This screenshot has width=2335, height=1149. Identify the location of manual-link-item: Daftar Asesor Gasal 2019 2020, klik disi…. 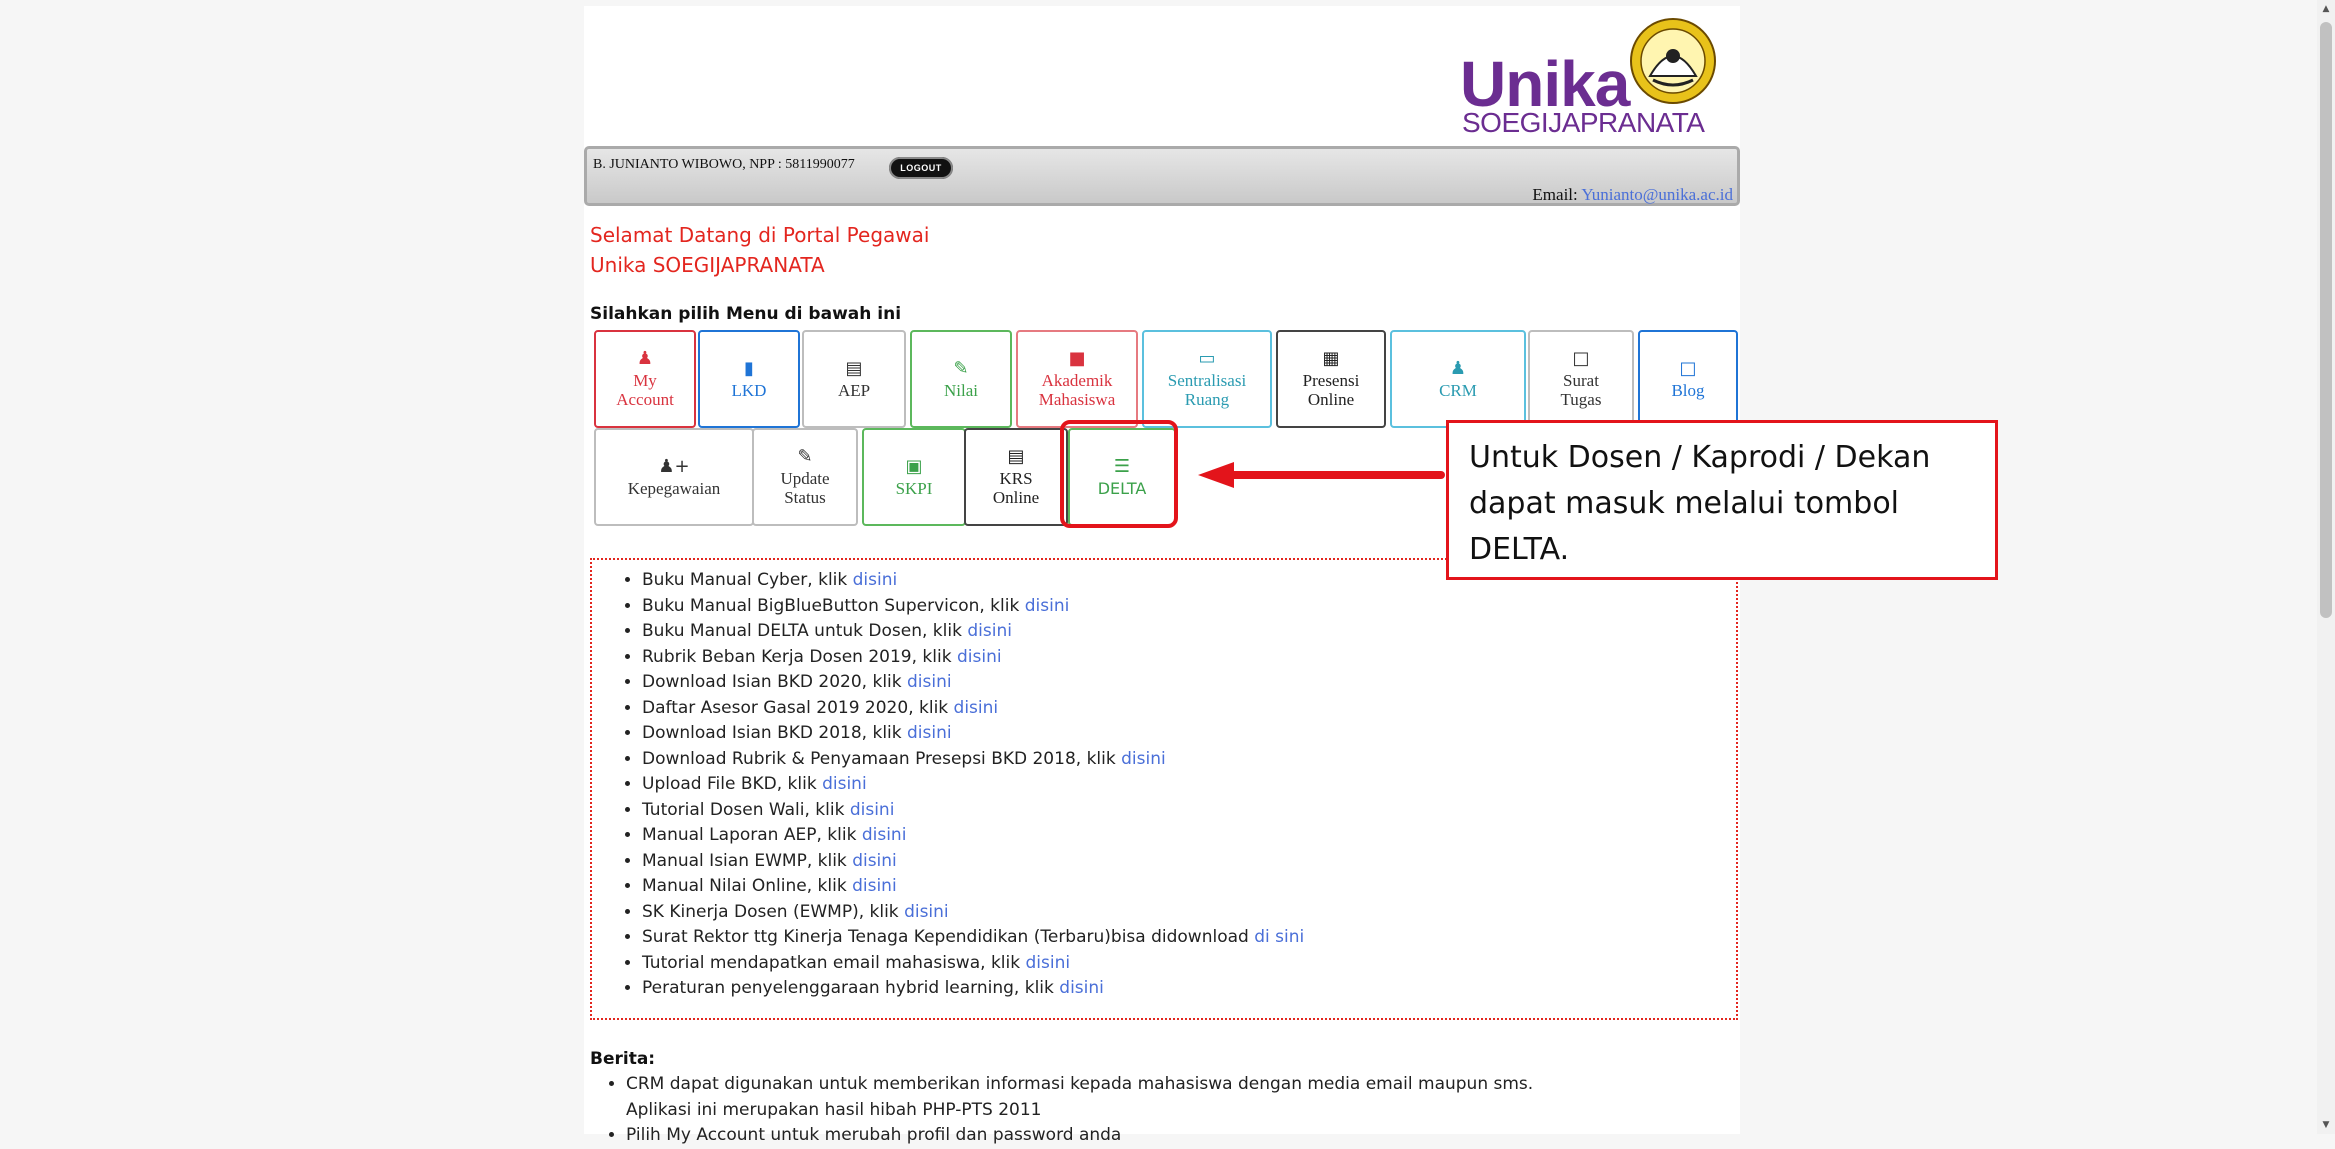
(973, 709).